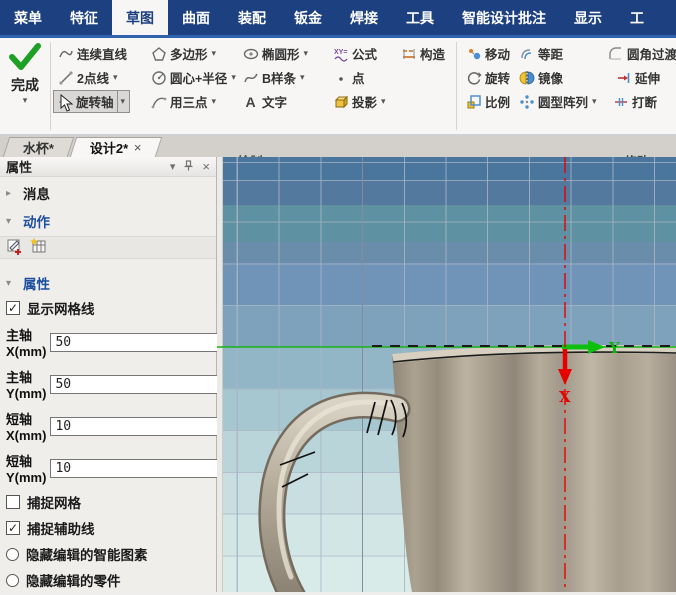 The image size is (676, 595). I want to click on arc-icon, so click(158, 101).